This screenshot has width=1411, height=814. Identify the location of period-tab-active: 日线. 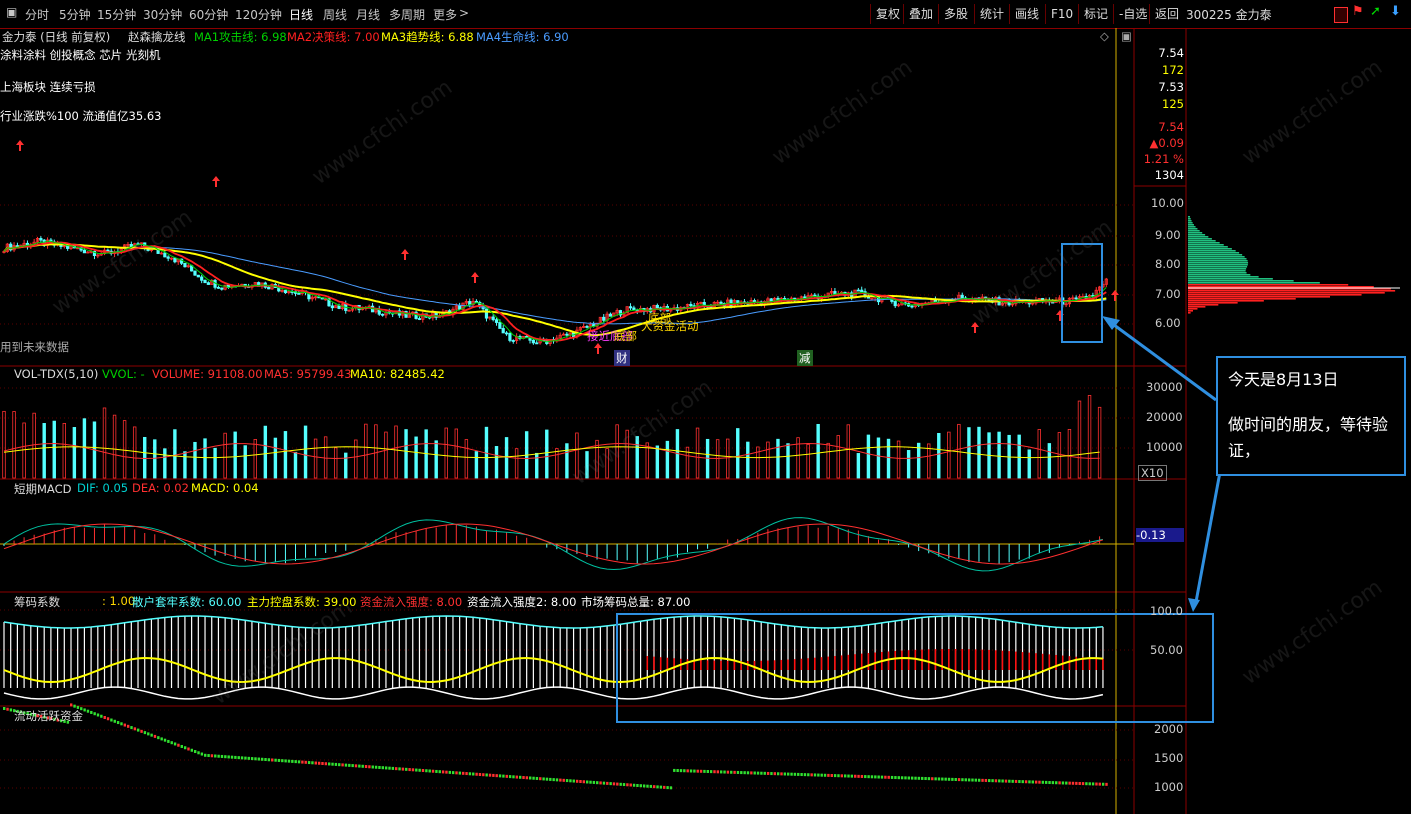
(301, 14).